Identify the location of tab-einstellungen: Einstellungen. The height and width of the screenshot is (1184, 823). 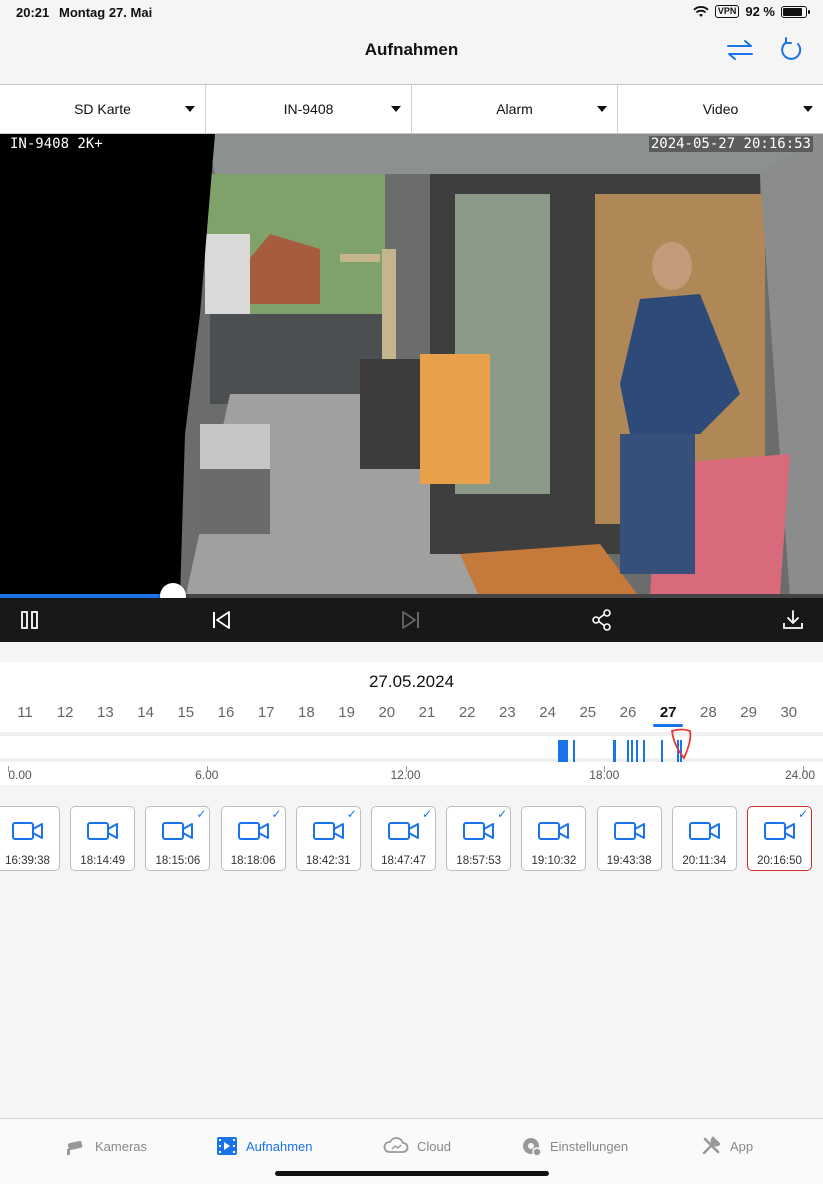
(574, 1146).